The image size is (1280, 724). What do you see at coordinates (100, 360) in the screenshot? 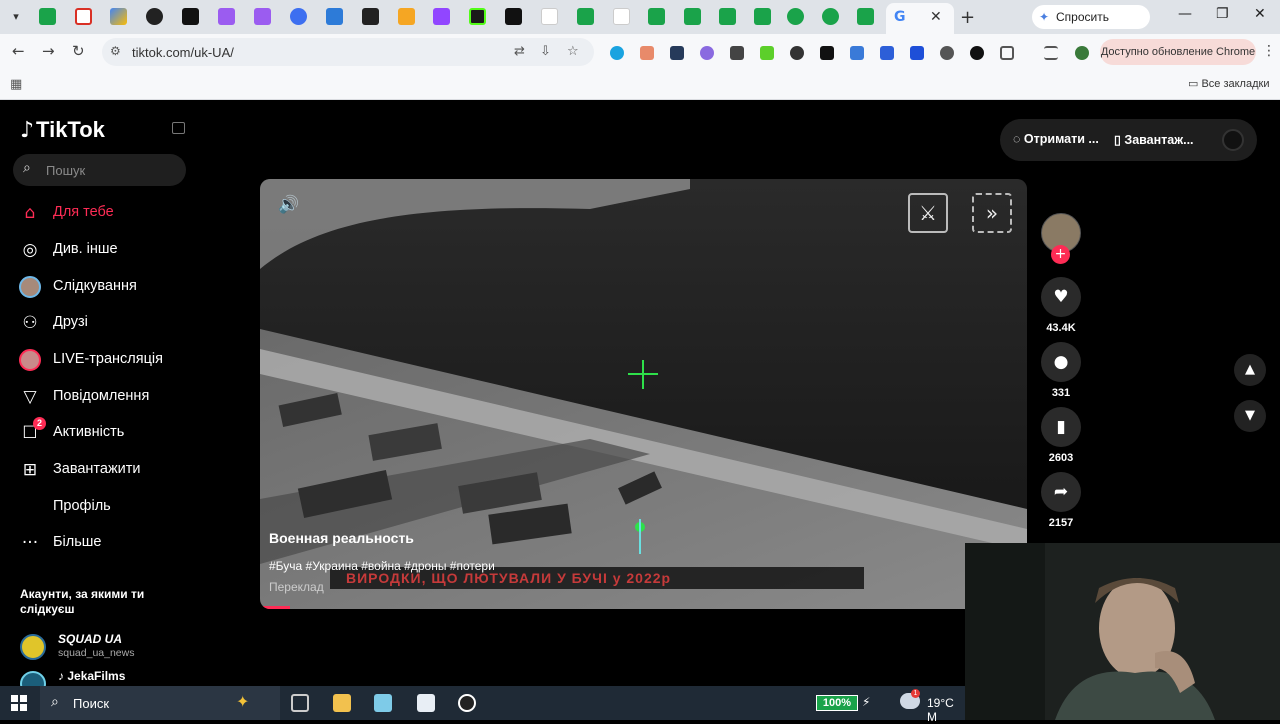
I see `sidebar-item-live: LIVE-трансляція` at bounding box center [100, 360].